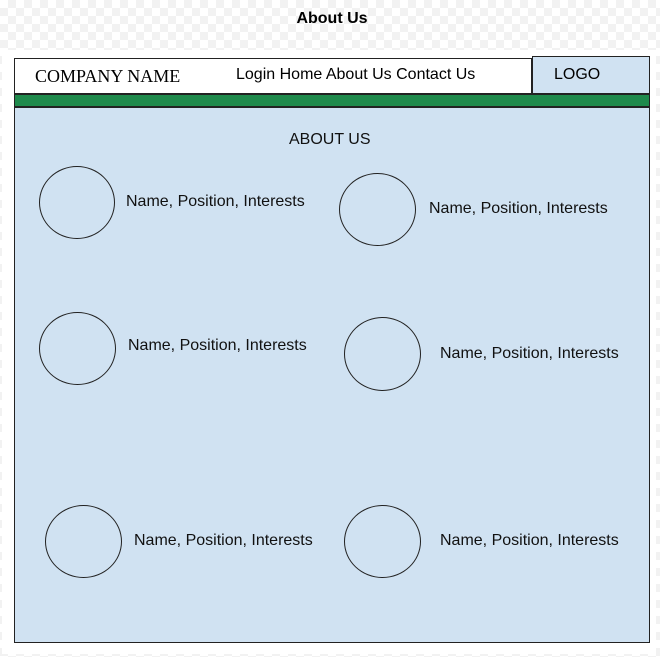  I want to click on nav-link-about-us: About Us, so click(359, 74).